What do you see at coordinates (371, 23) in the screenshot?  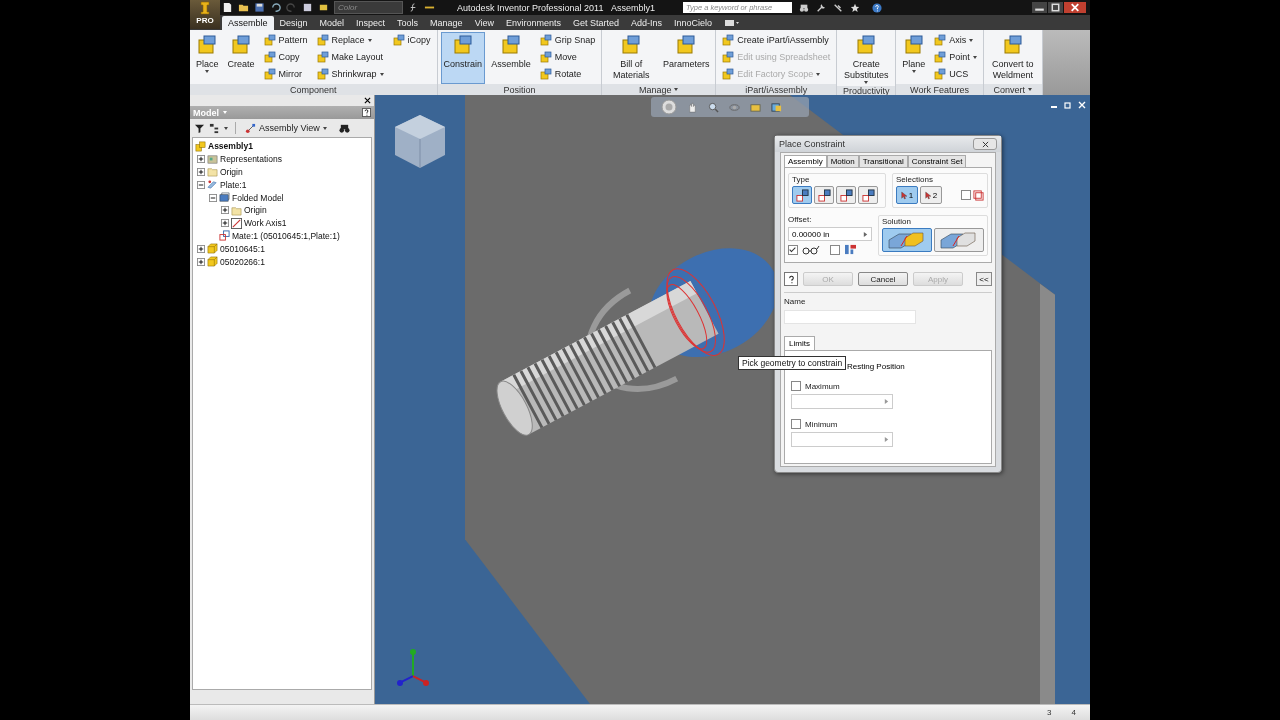 I see `ribbon-tab: Inspect` at bounding box center [371, 23].